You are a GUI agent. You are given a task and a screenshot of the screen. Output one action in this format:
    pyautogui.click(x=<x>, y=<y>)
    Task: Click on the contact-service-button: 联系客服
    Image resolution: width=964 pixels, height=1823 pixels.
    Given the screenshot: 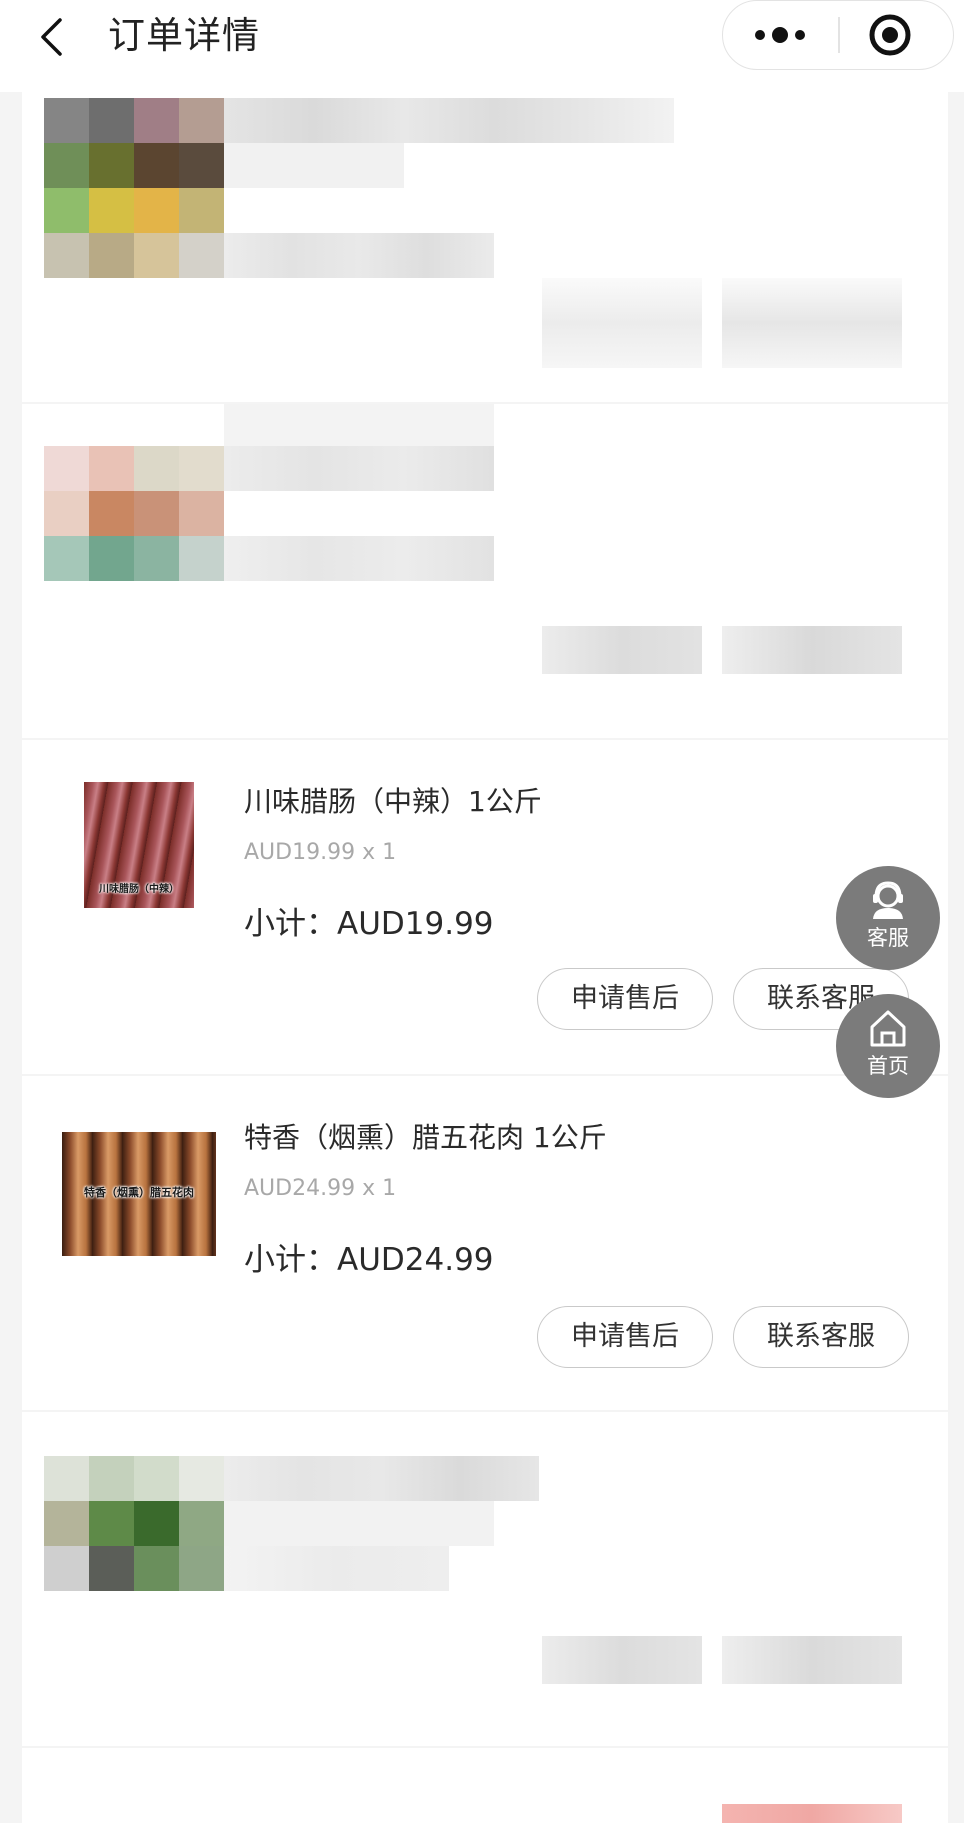 What is the action you would take?
    pyautogui.click(x=821, y=1337)
    